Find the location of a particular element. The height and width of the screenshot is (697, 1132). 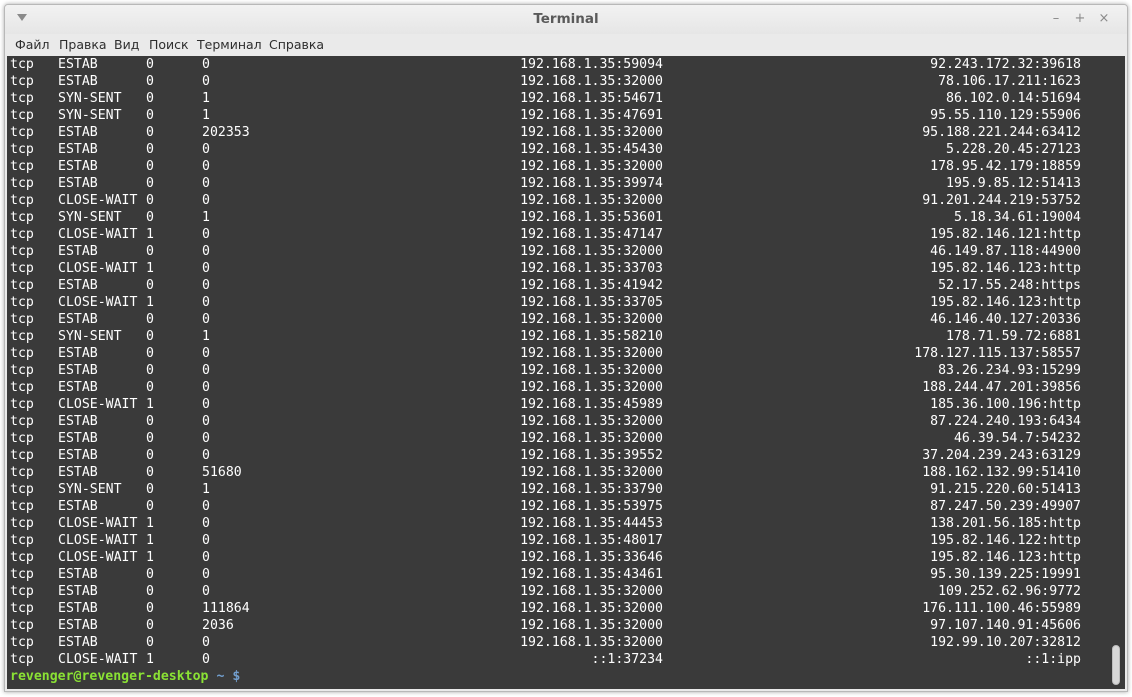

cell-peer: 91.201.244.219:53752 is located at coordinates (1001, 200).